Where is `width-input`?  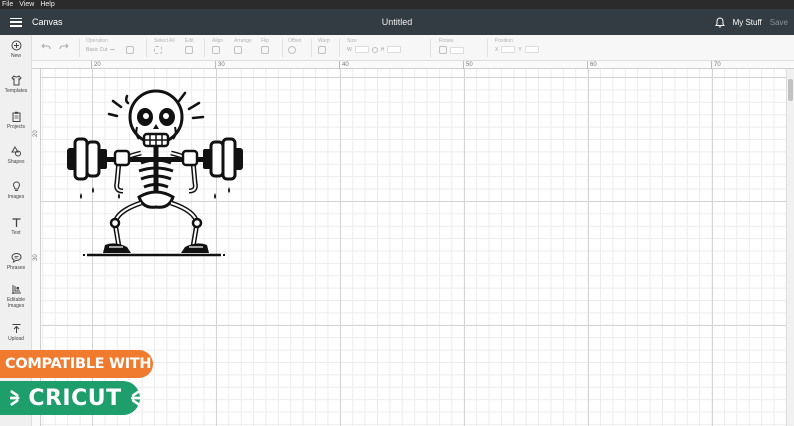 width-input is located at coordinates (361, 49).